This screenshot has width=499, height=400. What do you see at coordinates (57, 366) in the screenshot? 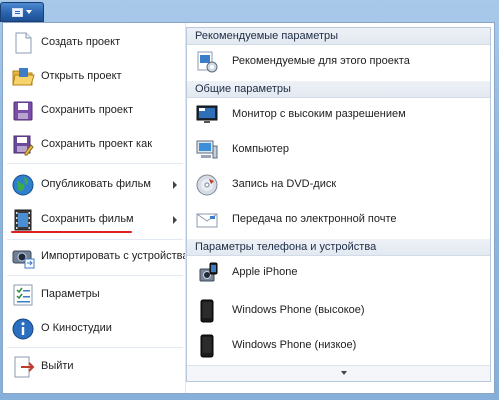
I see `exit-label: Выйти` at bounding box center [57, 366].